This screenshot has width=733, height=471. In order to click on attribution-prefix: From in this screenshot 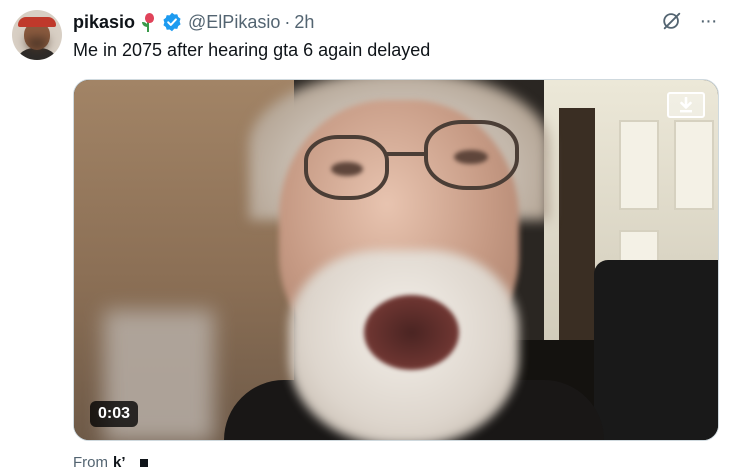, I will do `click(90, 462)`.